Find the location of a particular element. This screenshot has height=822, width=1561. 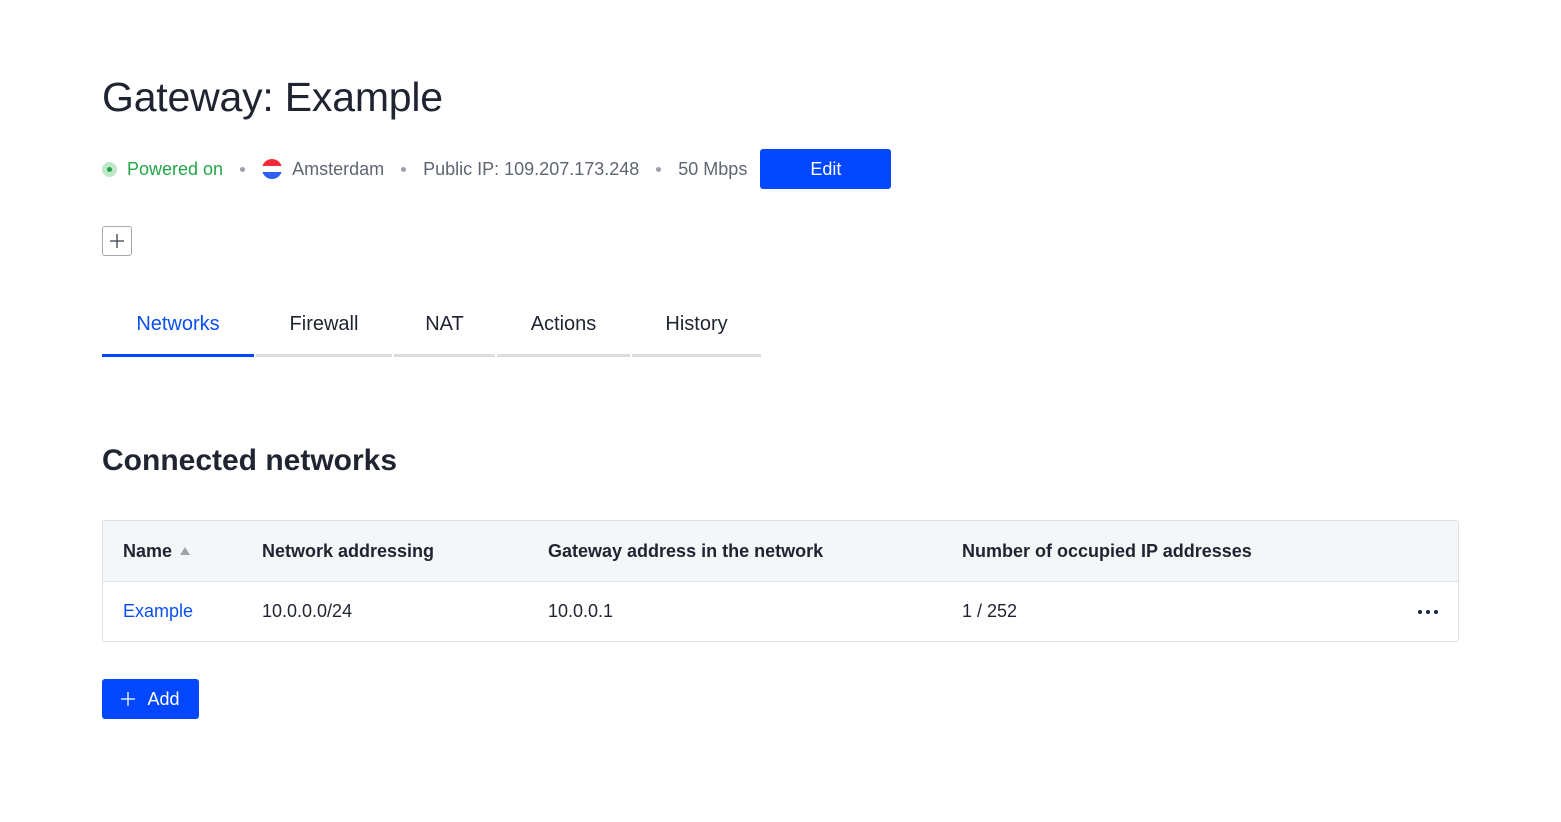

tab-label: Firewall is located at coordinates (324, 323).